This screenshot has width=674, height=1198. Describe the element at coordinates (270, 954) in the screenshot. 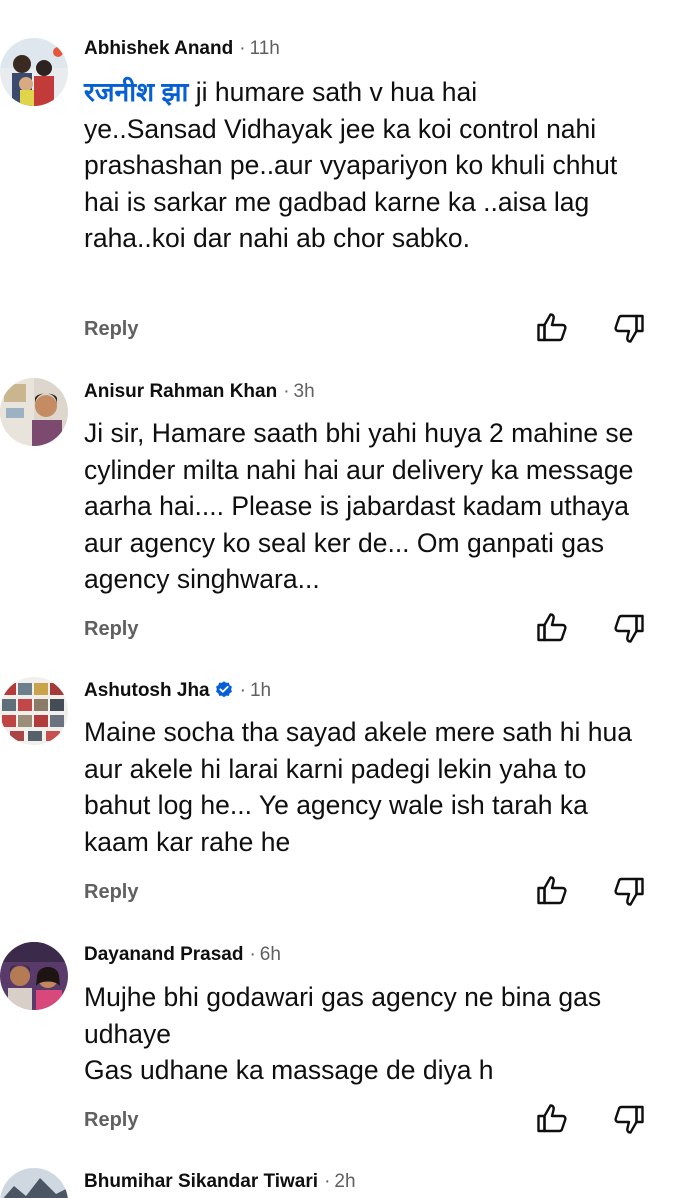

I see `comment-timestamp: 6h` at that location.